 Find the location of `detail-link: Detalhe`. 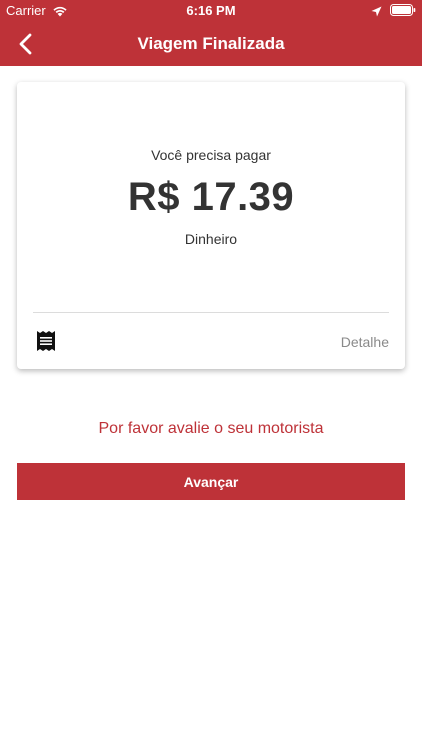

detail-link: Detalhe is located at coordinates (365, 342).